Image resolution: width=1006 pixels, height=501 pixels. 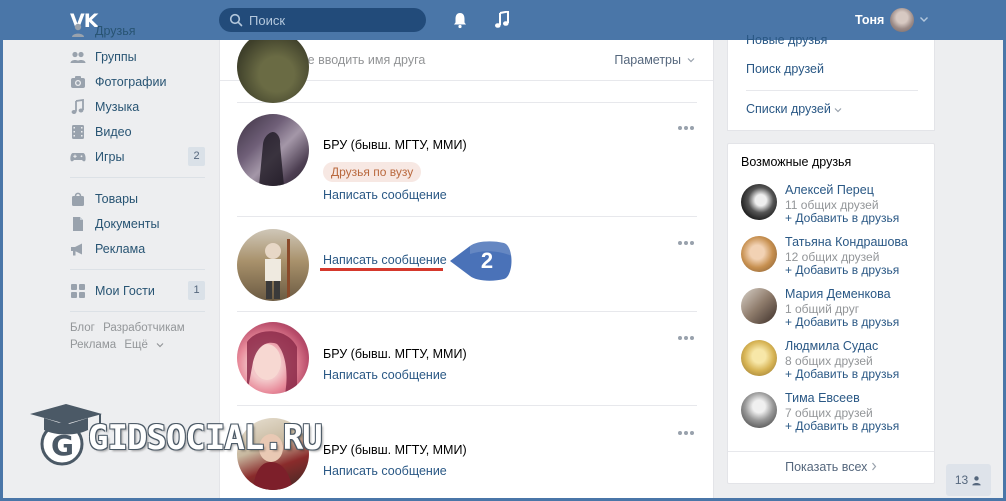 I want to click on show-all-link: Показать всех, so click(x=831, y=467).